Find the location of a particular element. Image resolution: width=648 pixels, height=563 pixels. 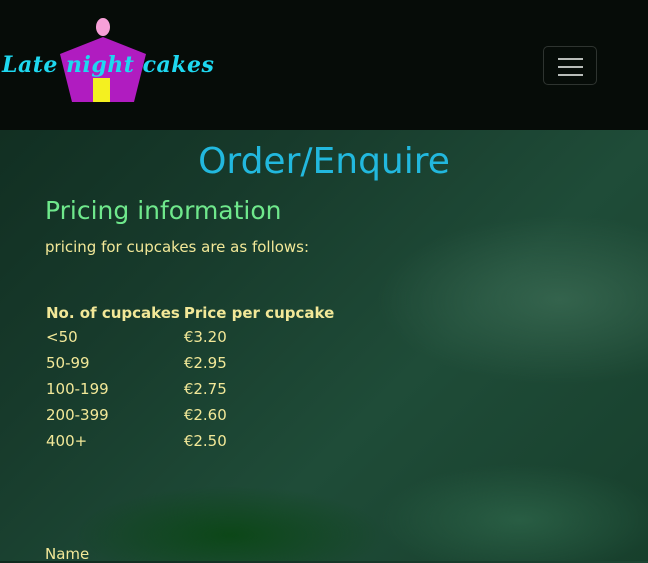

price-cell: €2.60 is located at coordinates (205, 415).